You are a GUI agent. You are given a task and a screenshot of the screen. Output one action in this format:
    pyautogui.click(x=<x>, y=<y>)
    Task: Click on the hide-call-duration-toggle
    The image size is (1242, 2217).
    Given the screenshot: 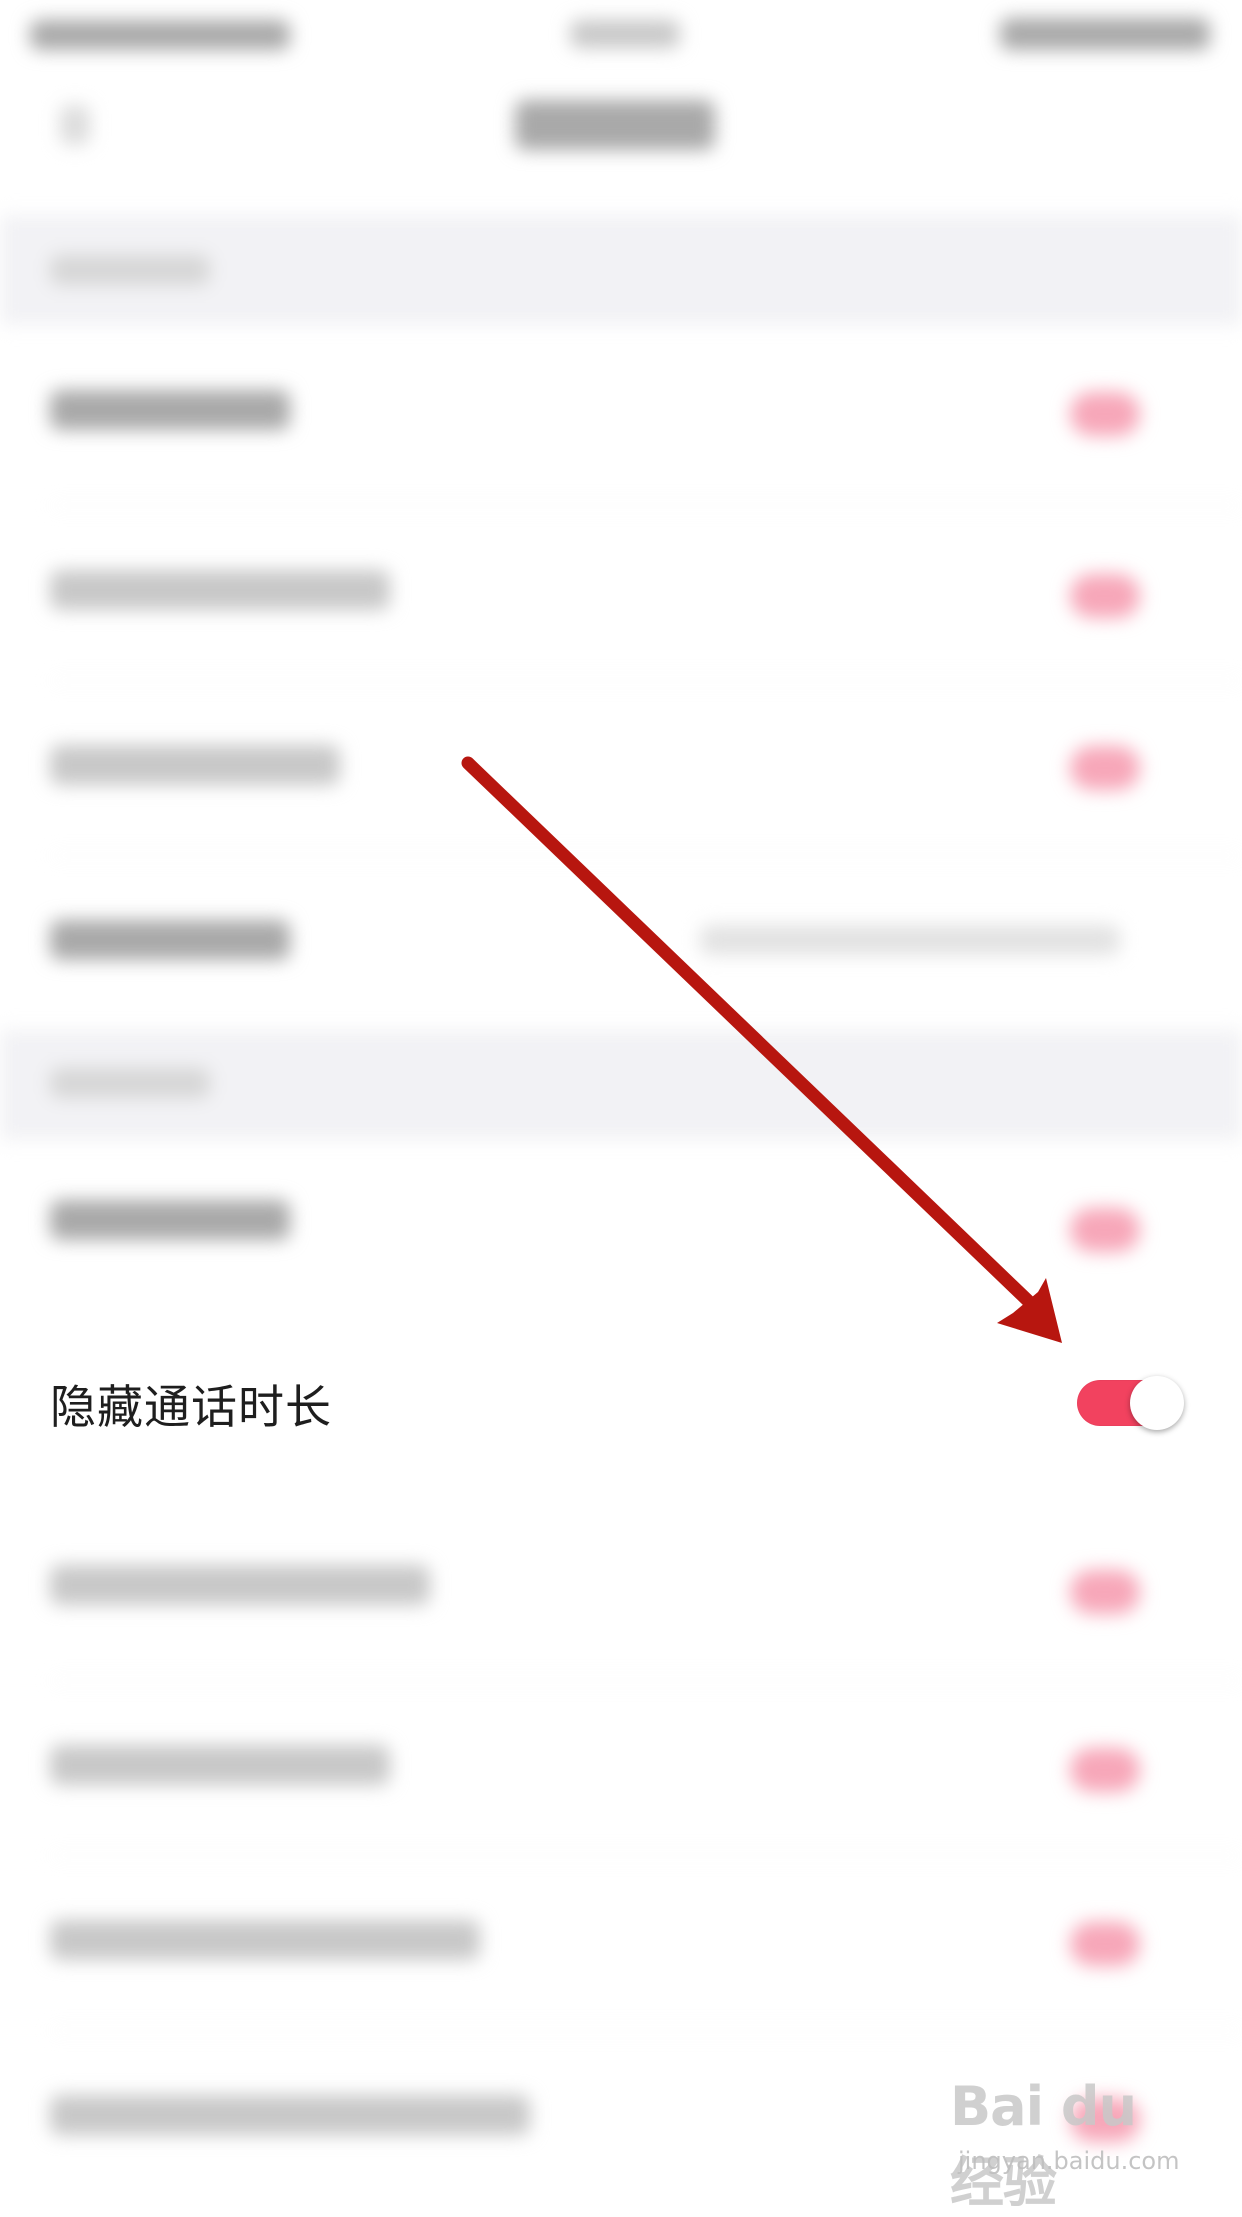 What is the action you would take?
    pyautogui.click(x=1130, y=1403)
    